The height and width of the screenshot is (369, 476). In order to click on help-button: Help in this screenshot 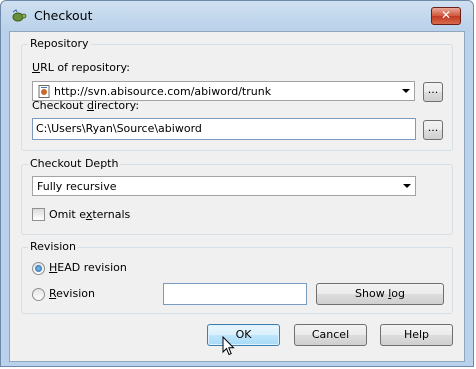, I will do `click(416, 335)`.